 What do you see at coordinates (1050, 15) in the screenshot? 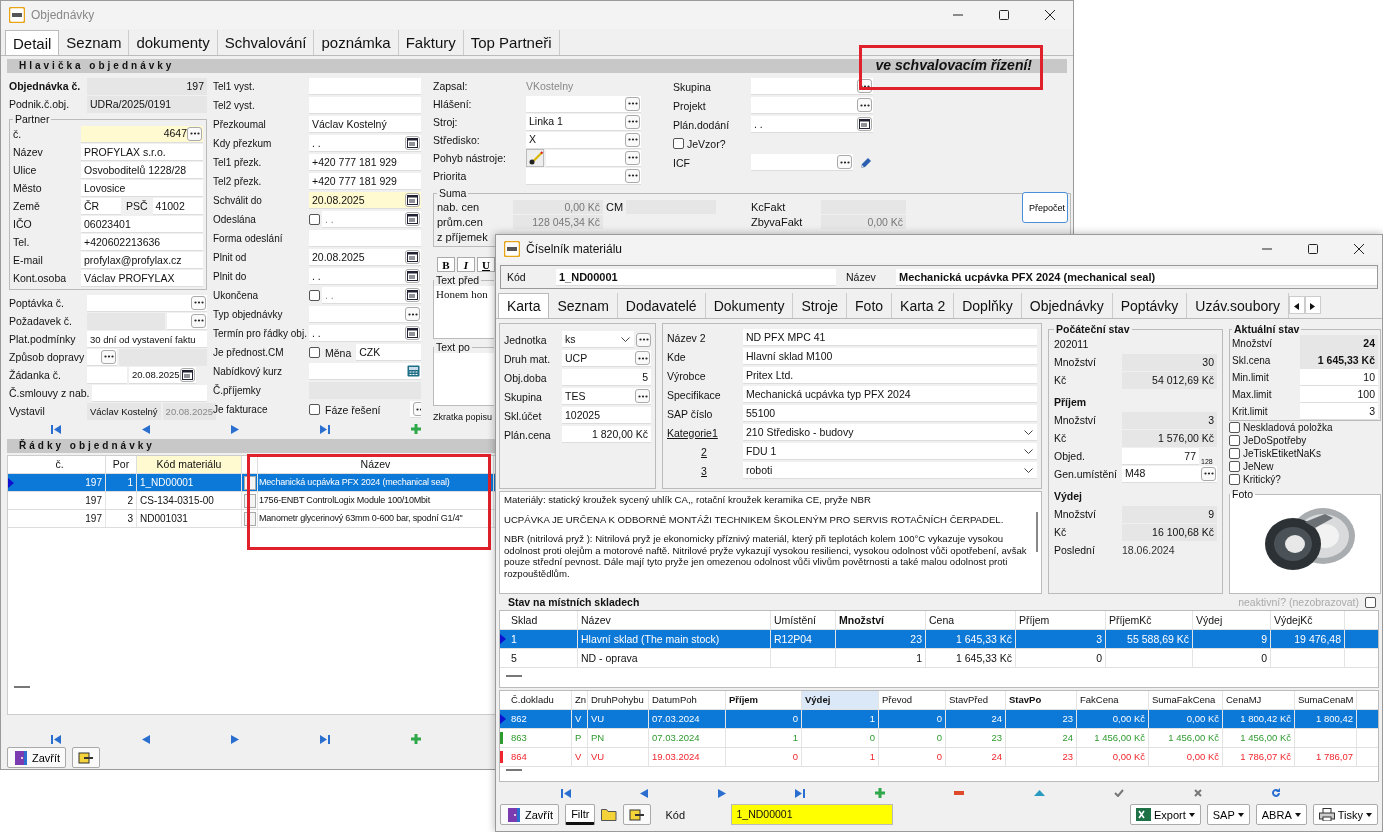
I see `close-icon` at bounding box center [1050, 15].